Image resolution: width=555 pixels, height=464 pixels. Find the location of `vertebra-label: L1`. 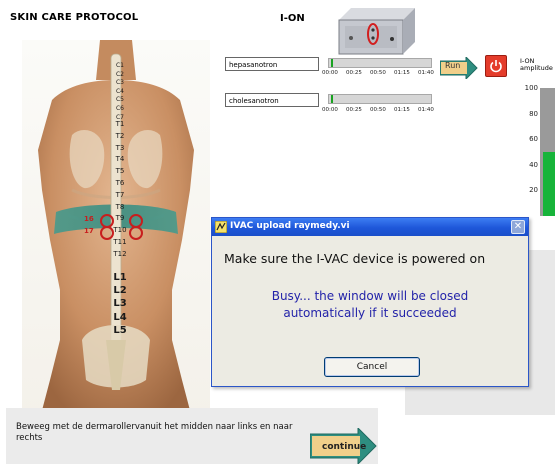

vertebra-label: L1 is located at coordinates (120, 277).